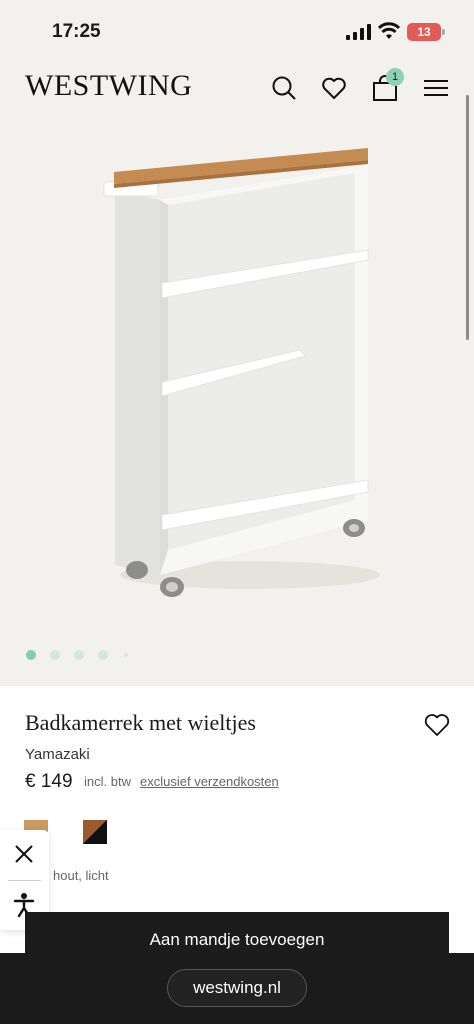 This screenshot has width=474, height=1024. What do you see at coordinates (49, 781) in the screenshot?
I see `product-price: € 149` at bounding box center [49, 781].